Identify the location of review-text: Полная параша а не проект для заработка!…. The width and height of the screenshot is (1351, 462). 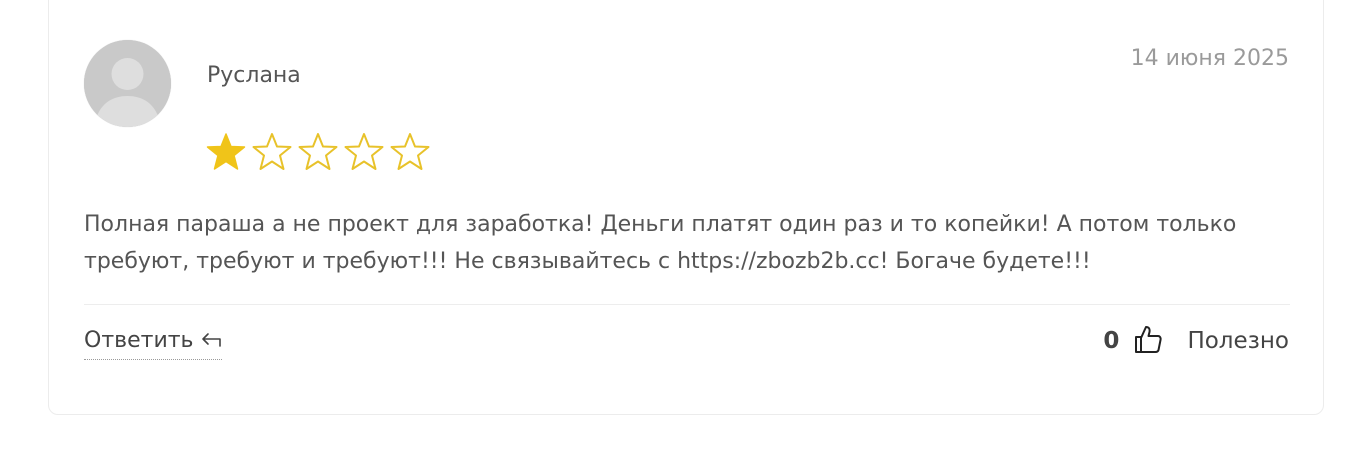
(660, 243).